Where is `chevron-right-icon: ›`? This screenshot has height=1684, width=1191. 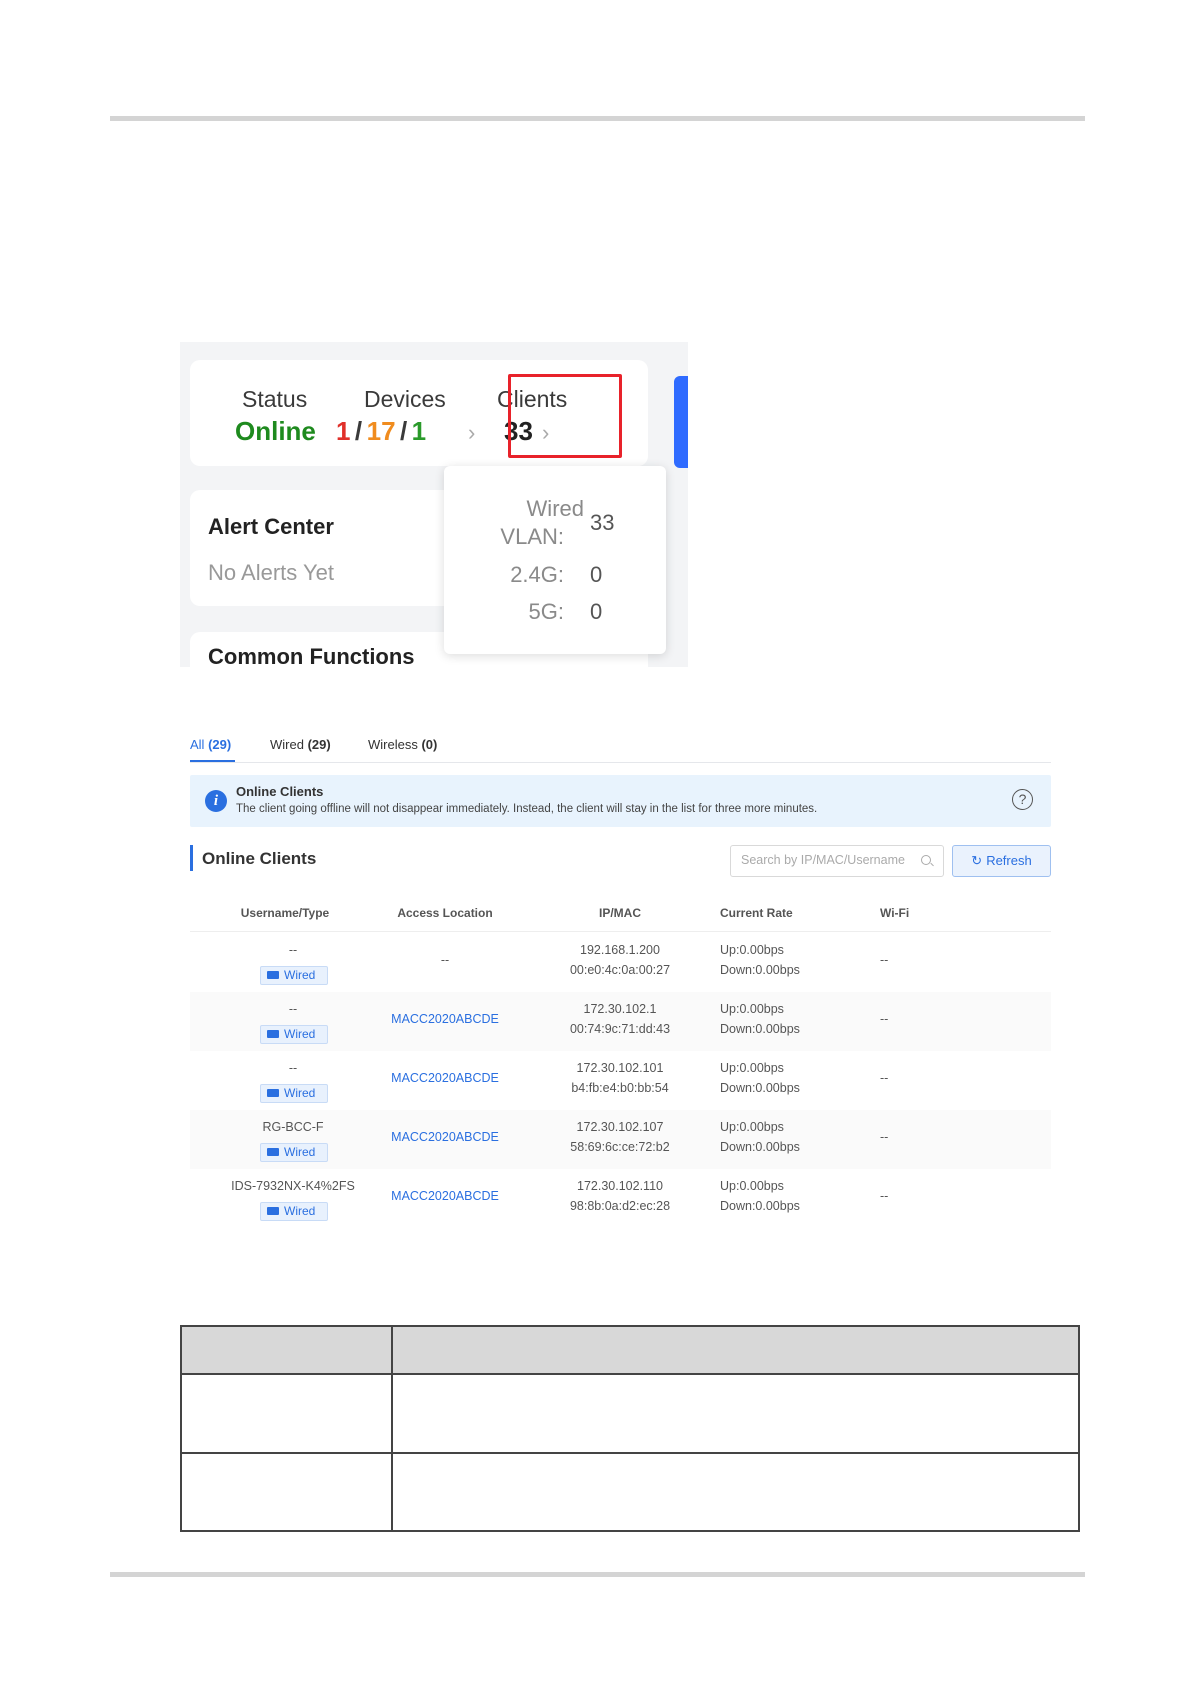
chevron-right-icon: › is located at coordinates (471, 433).